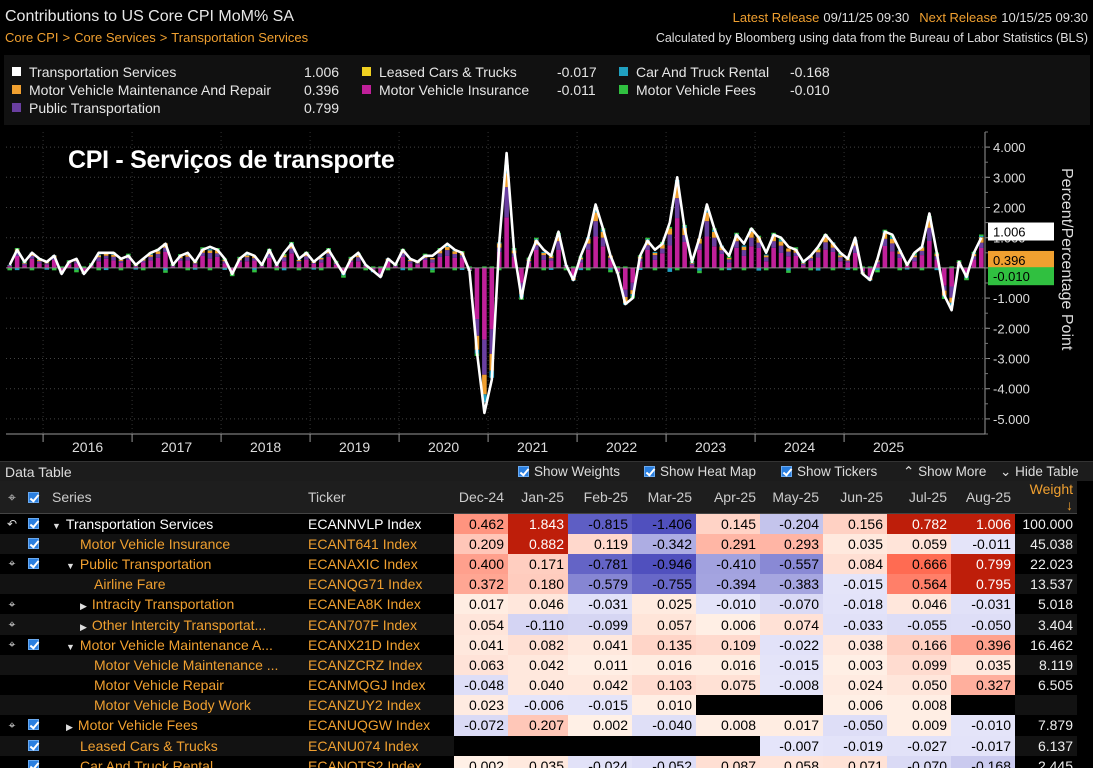 Image resolution: width=1093 pixels, height=768 pixels. What do you see at coordinates (176, 544) in the screenshot?
I see `series-name-cell: Motor Vehicle Insurance` at bounding box center [176, 544].